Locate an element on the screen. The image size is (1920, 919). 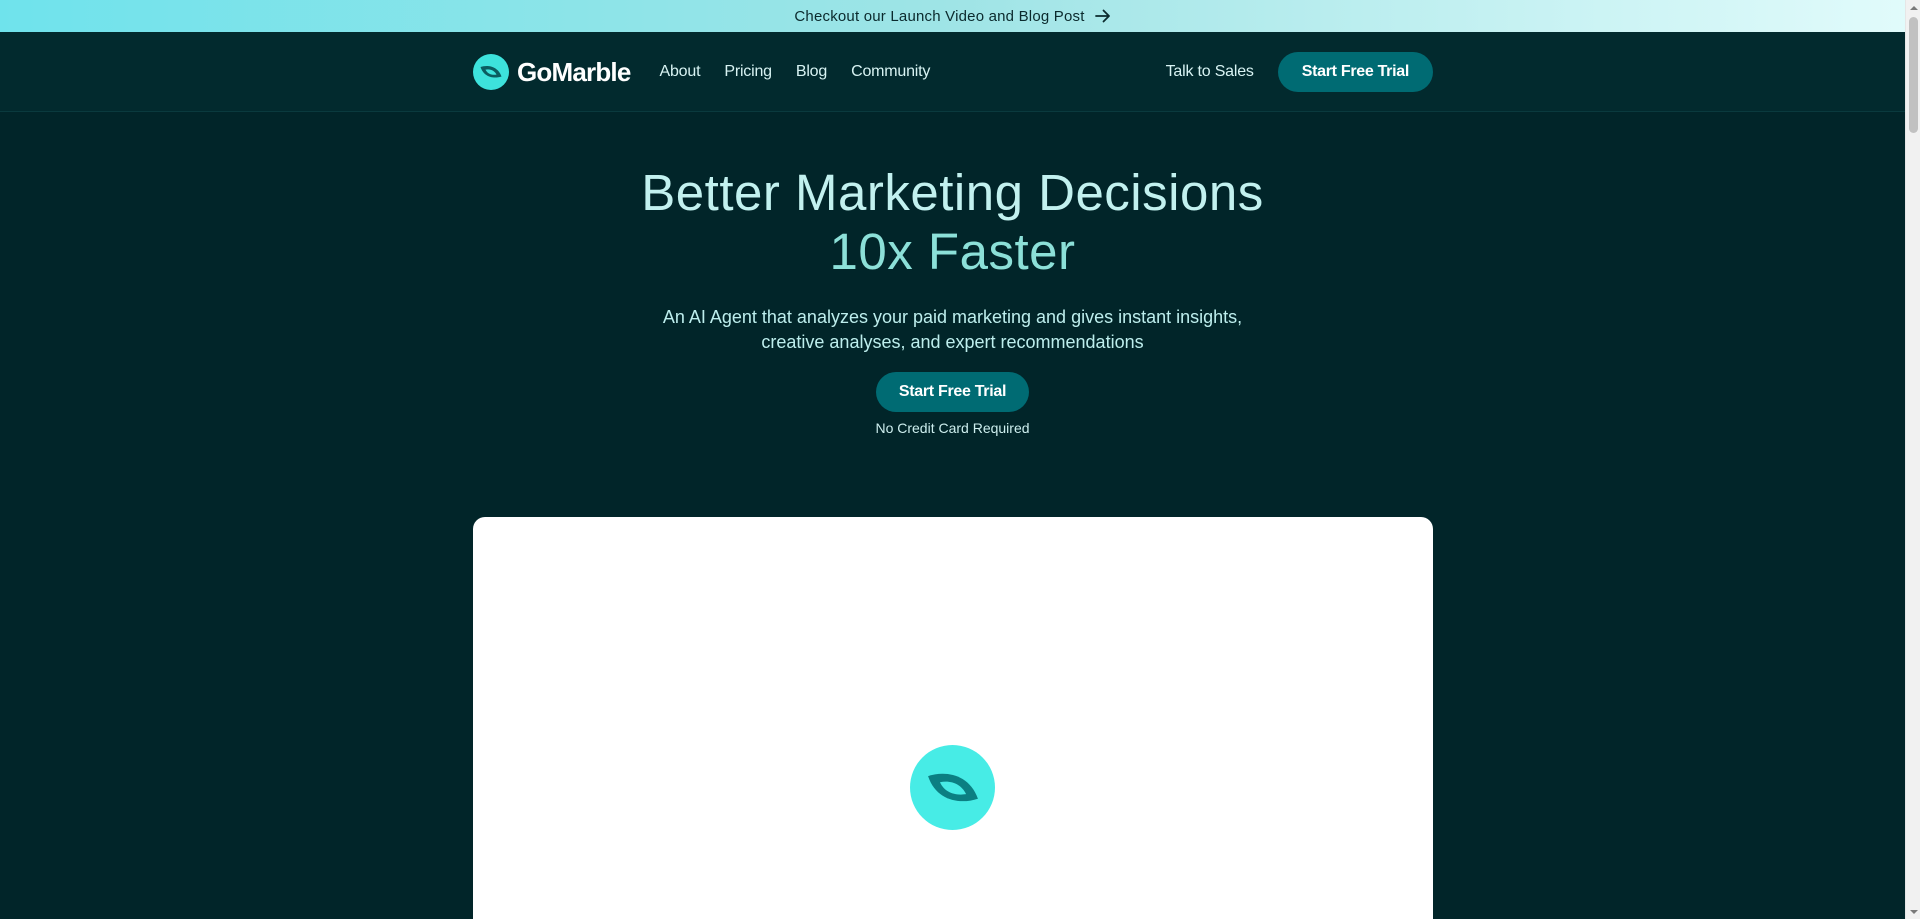
nav-blog: Blog is located at coordinates (811, 72).